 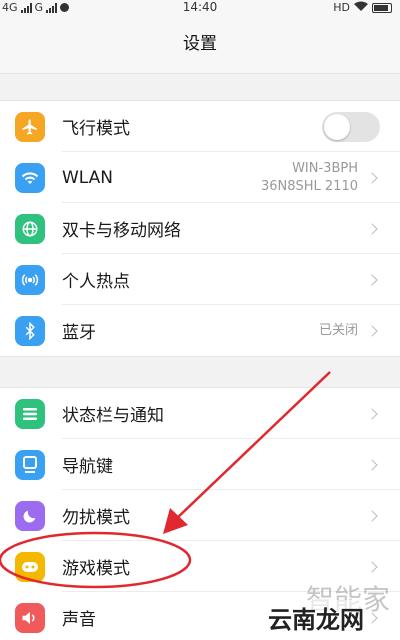 I want to click on hd-label: HD, so click(x=341, y=7).